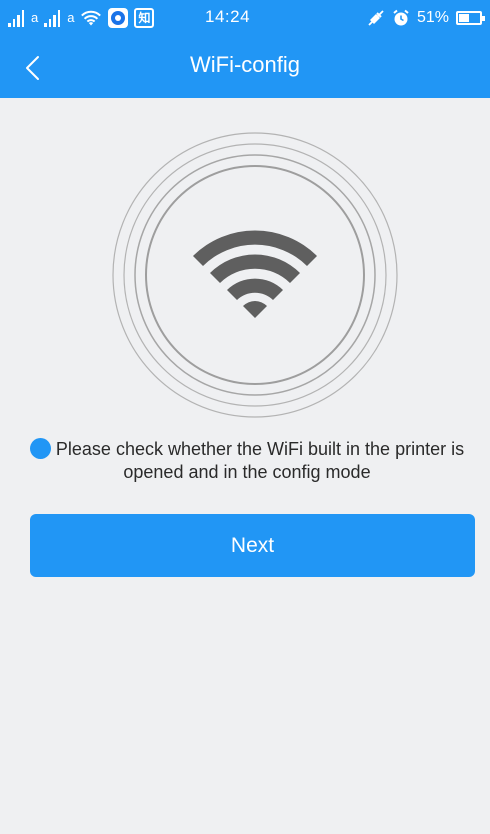 This screenshot has width=490, height=834. I want to click on app-notification-icon, so click(118, 18).